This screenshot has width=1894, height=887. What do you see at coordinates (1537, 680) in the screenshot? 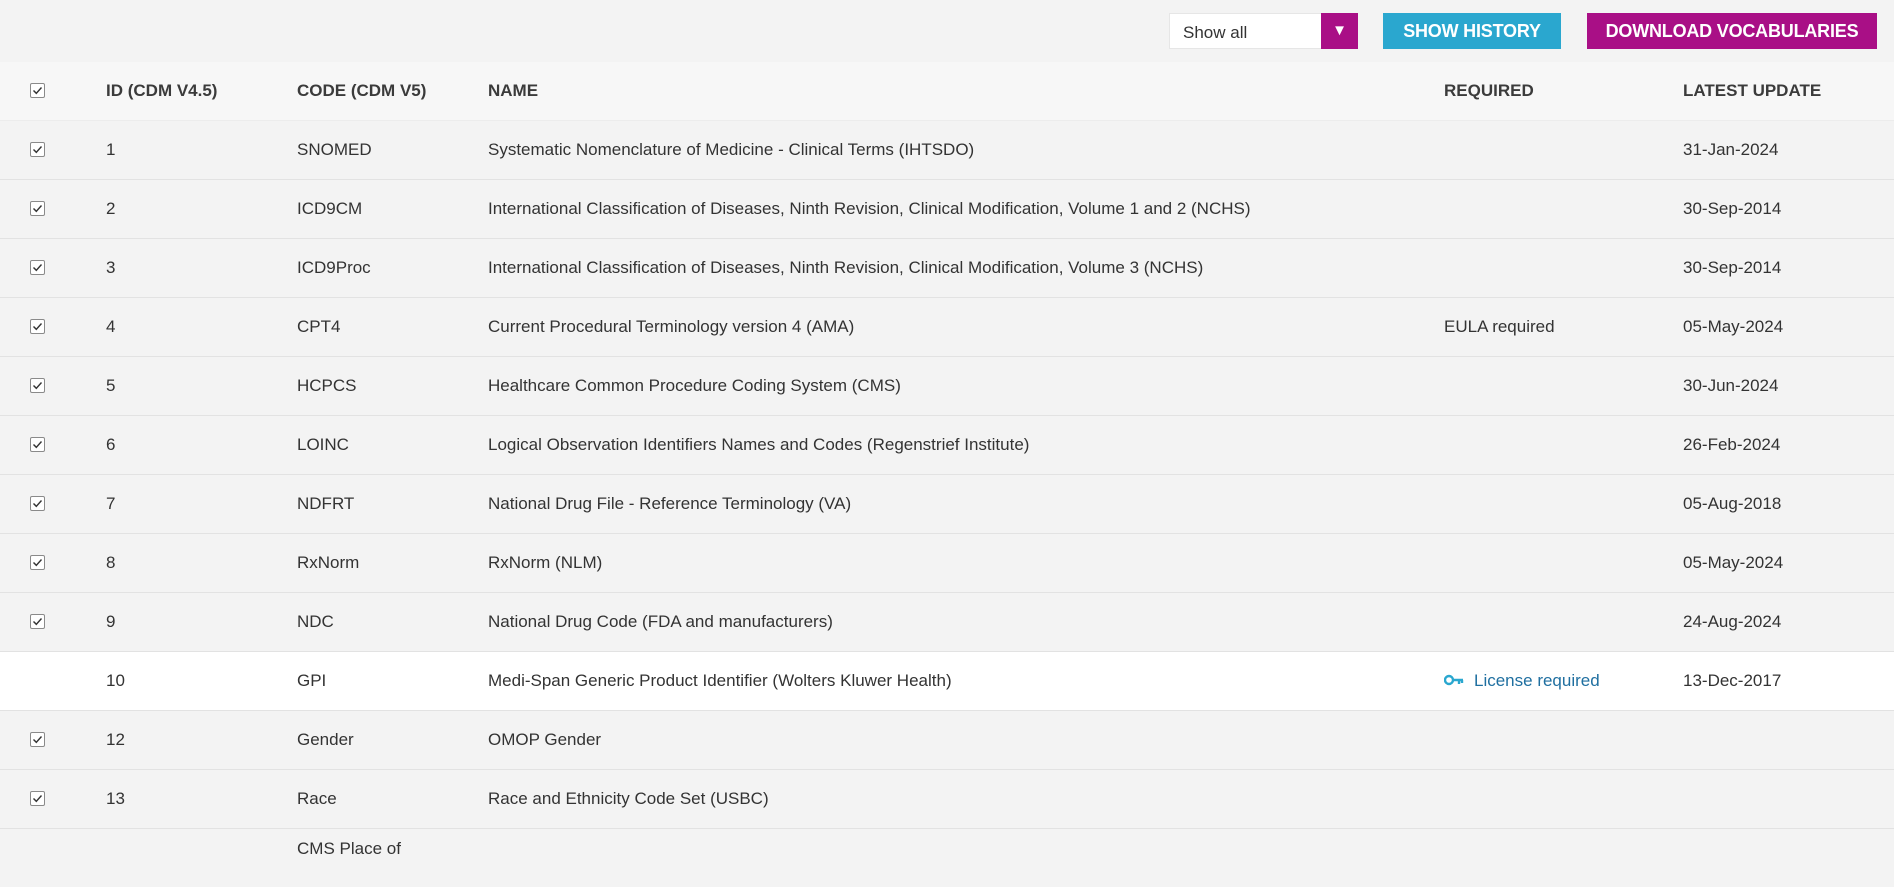
I see `license-required-label: License required` at bounding box center [1537, 680].